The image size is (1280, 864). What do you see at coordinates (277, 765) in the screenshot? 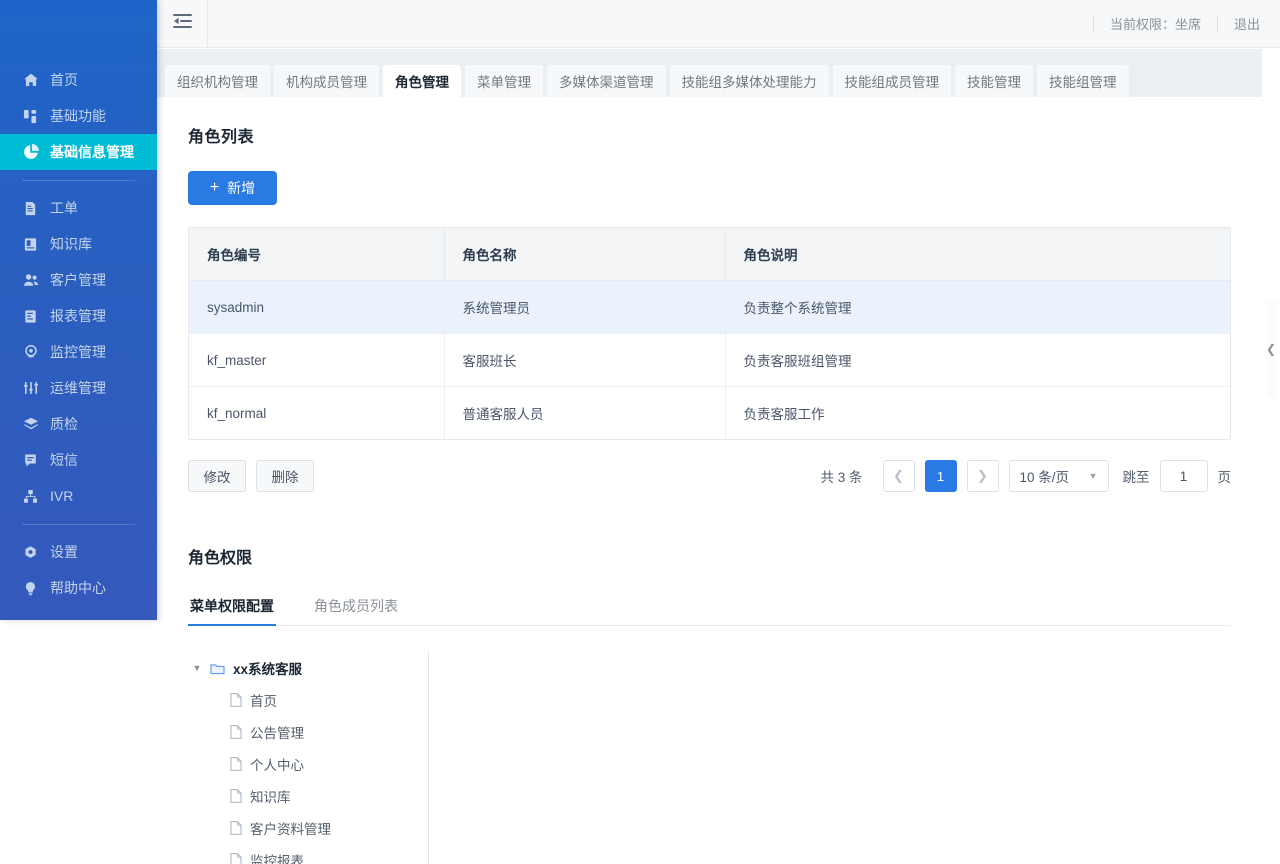
I see `tree-node-label: 个人中心` at bounding box center [277, 765].